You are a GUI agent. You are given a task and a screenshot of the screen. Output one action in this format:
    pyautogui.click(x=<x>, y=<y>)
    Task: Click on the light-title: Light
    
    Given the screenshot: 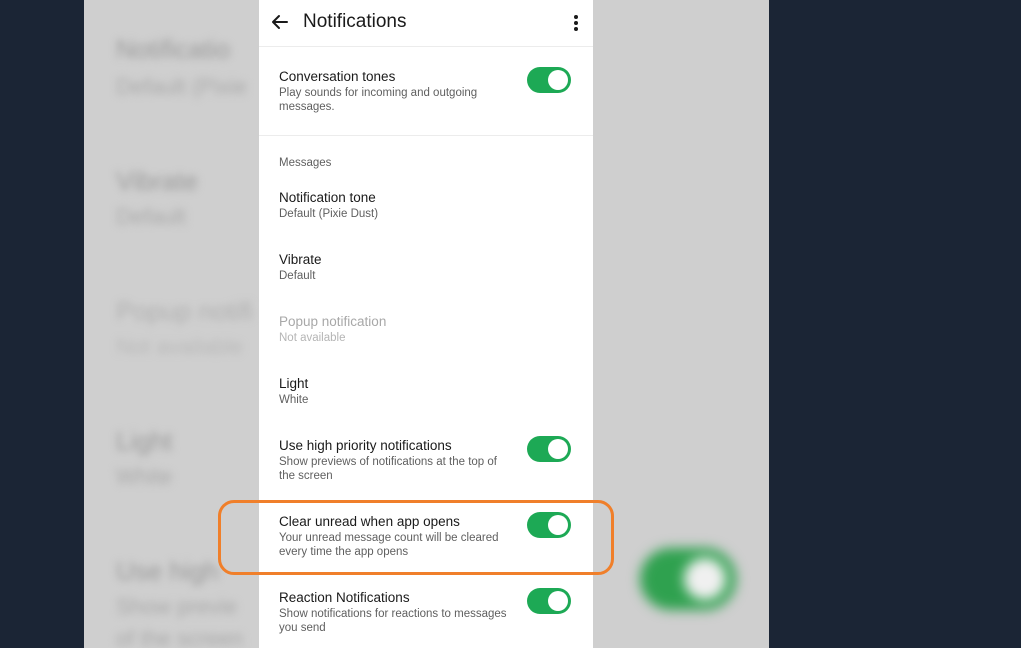 What is the action you would take?
    pyautogui.click(x=294, y=383)
    